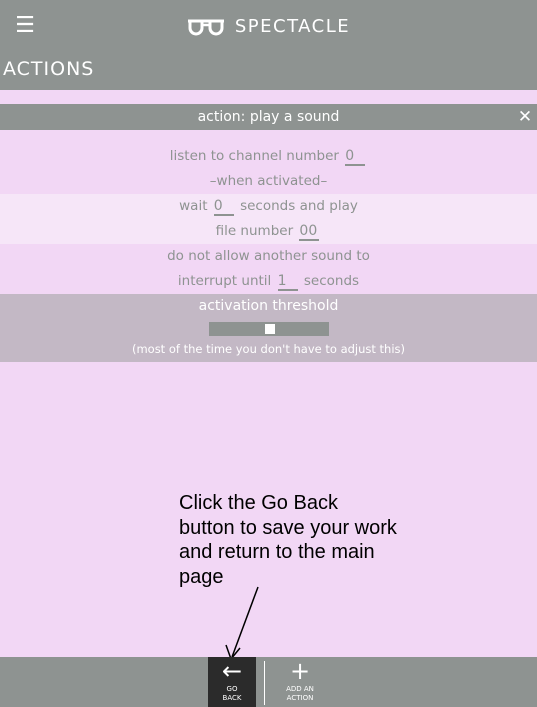 This screenshot has height=707, width=537. Describe the element at coordinates (254, 156) in the screenshot. I see `listen-label: listen to channel number` at that location.